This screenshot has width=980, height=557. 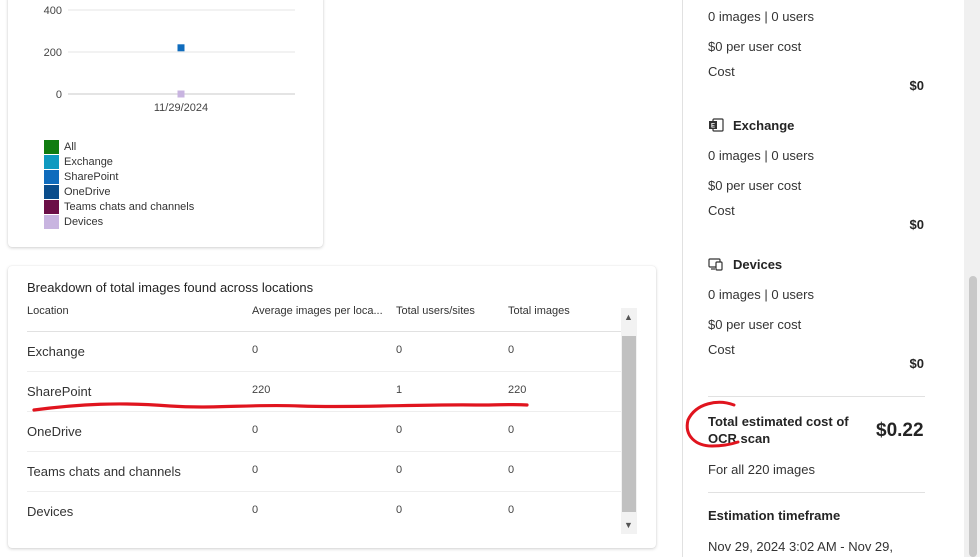 I want to click on page-scrollbar, so click(x=972, y=278).